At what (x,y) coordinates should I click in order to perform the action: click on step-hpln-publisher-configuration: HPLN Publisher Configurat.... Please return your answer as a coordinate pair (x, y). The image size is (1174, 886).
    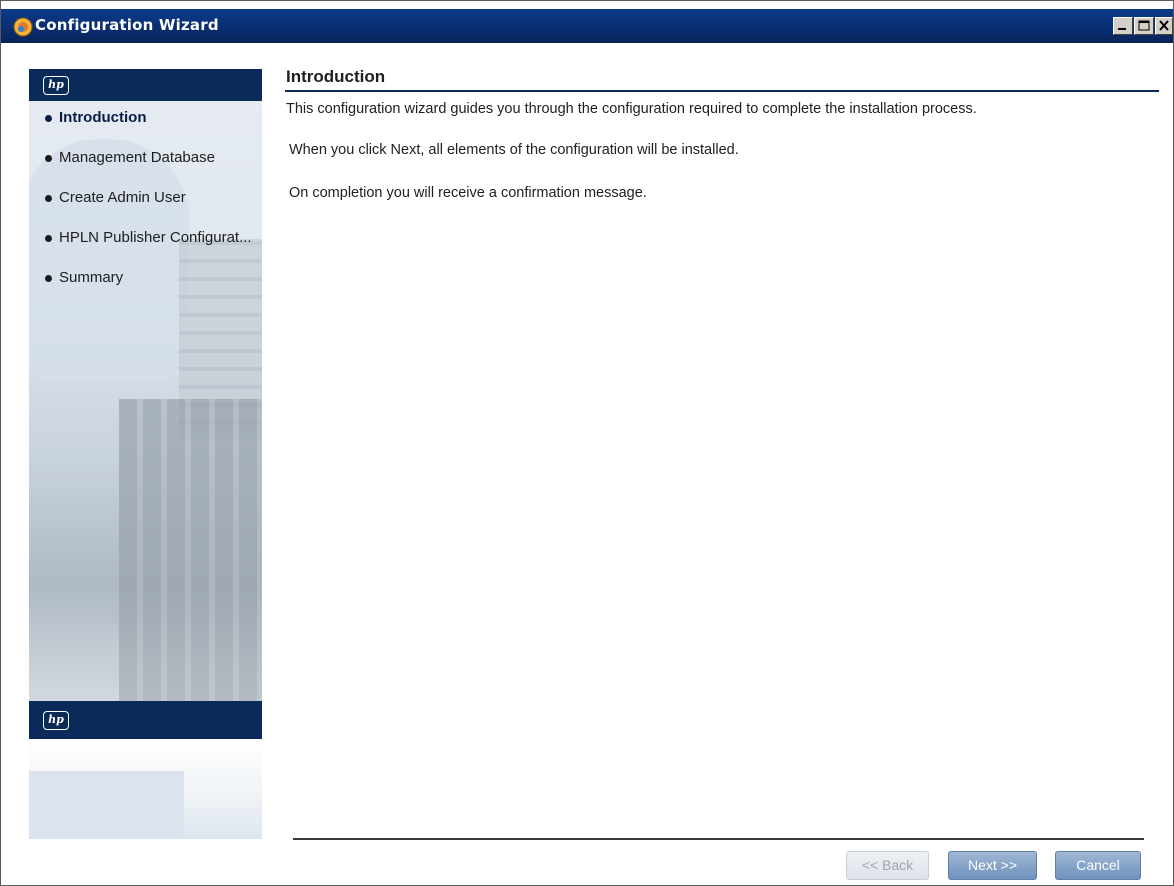
    Looking at the image, I should click on (147, 249).